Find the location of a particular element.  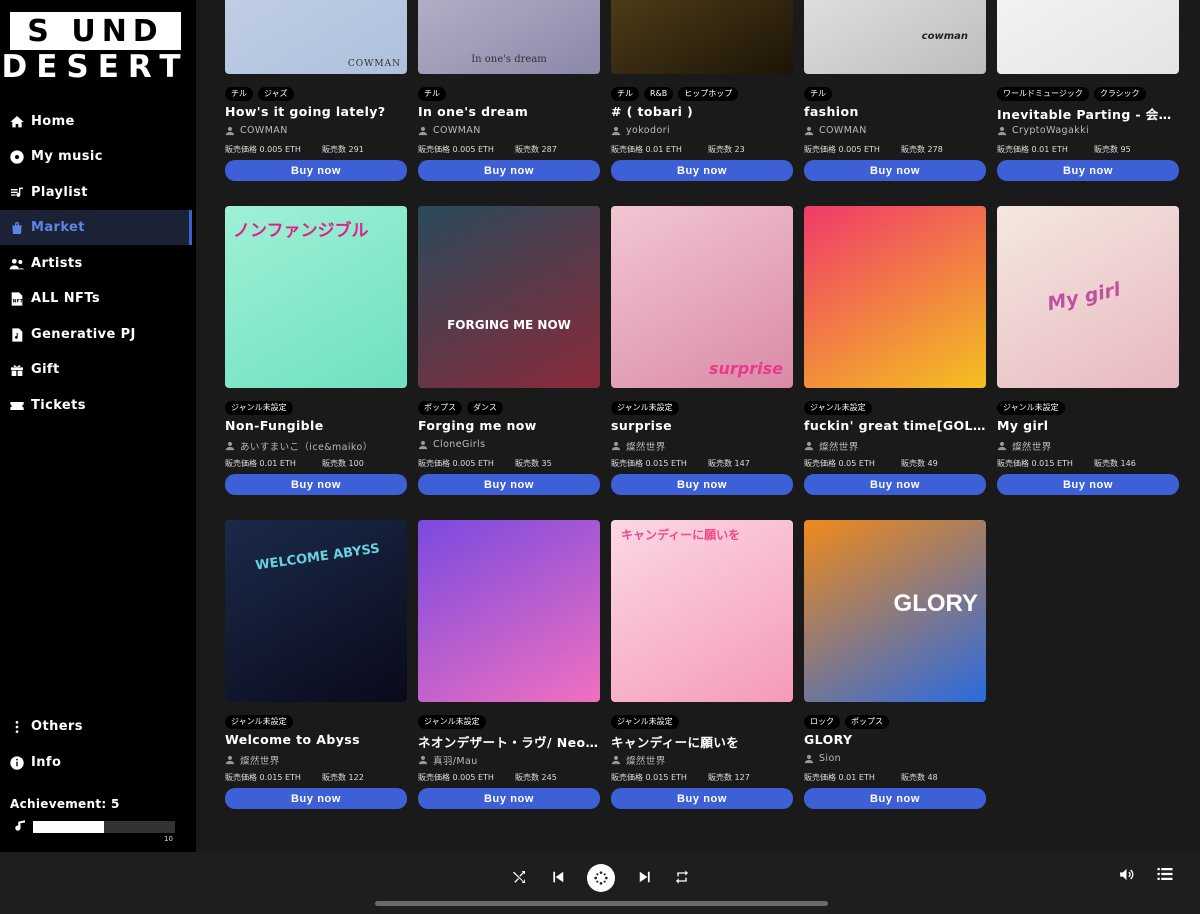

sidebar-item-generative-pj: Generative PJ is located at coordinates (96, 334).